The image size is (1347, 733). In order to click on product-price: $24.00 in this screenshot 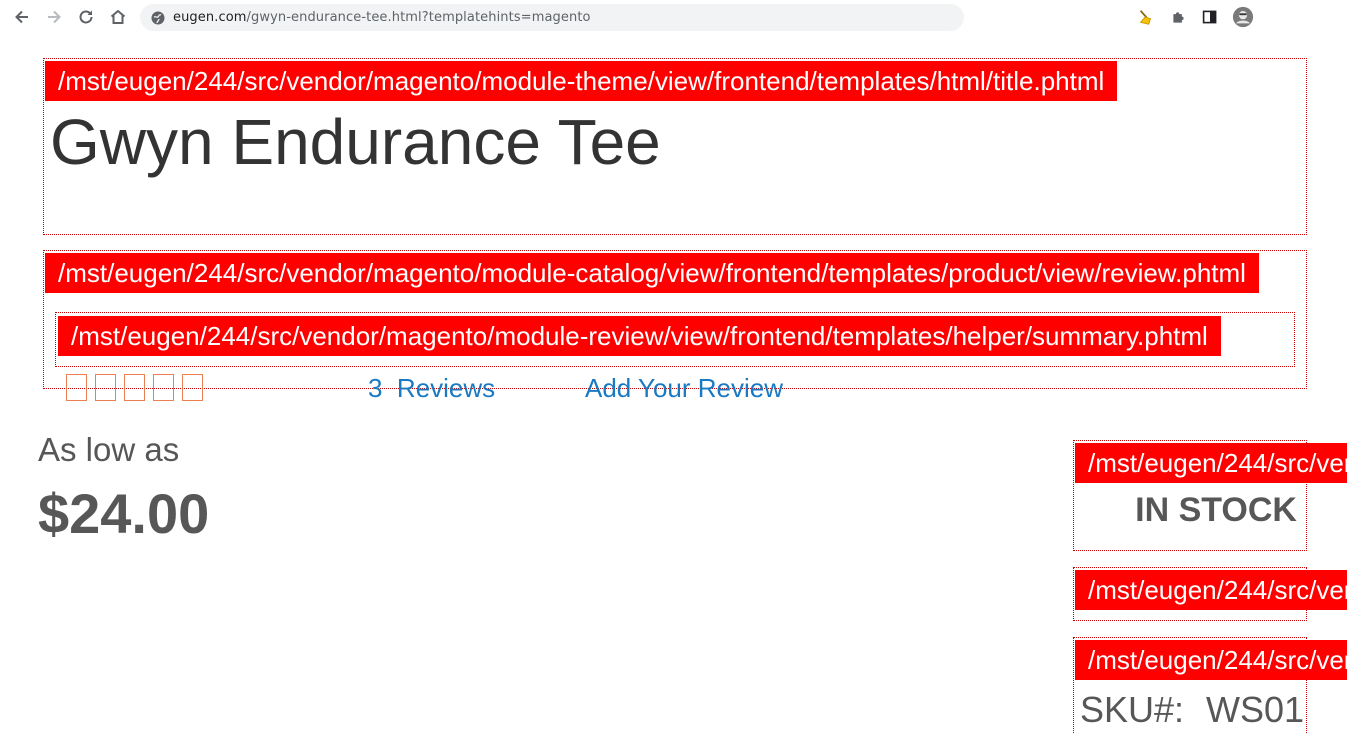, I will do `click(124, 513)`.